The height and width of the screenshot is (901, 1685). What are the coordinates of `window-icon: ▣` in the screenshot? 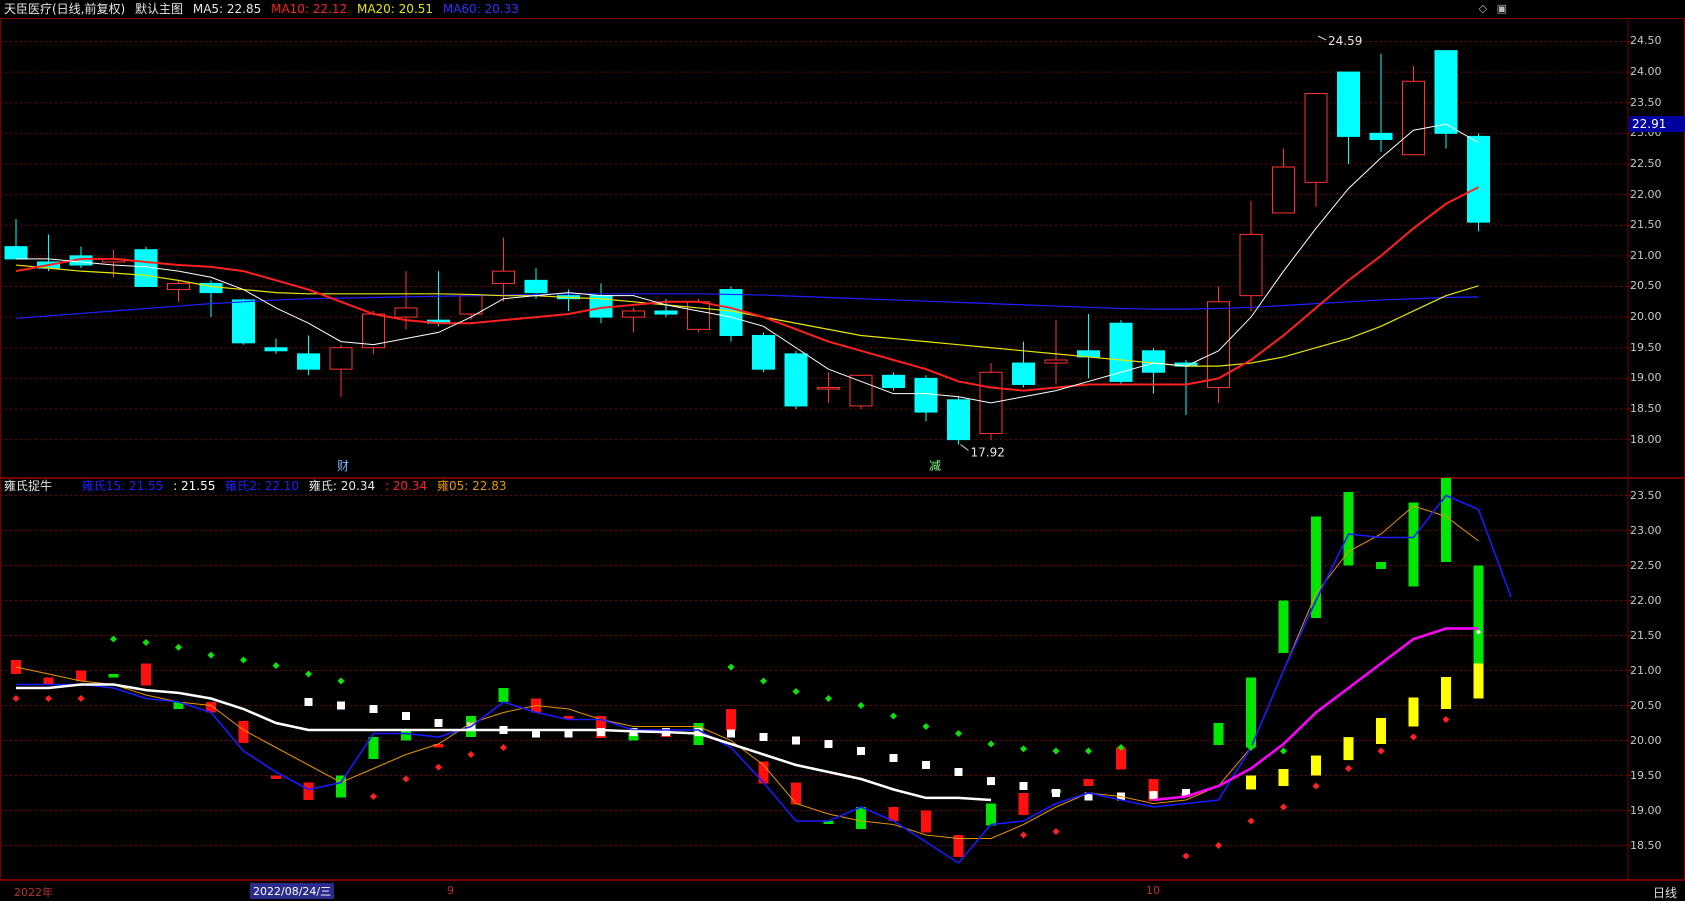 It's located at (1502, 8).